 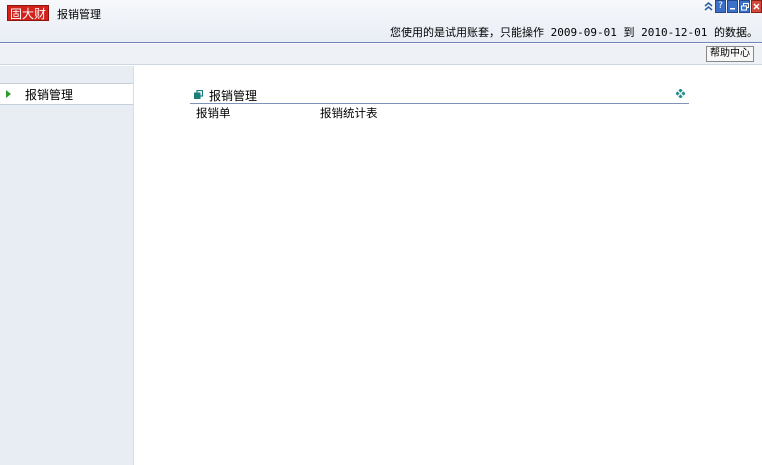 What do you see at coordinates (680, 93) in the screenshot?
I see `diamond-cluster-icon` at bounding box center [680, 93].